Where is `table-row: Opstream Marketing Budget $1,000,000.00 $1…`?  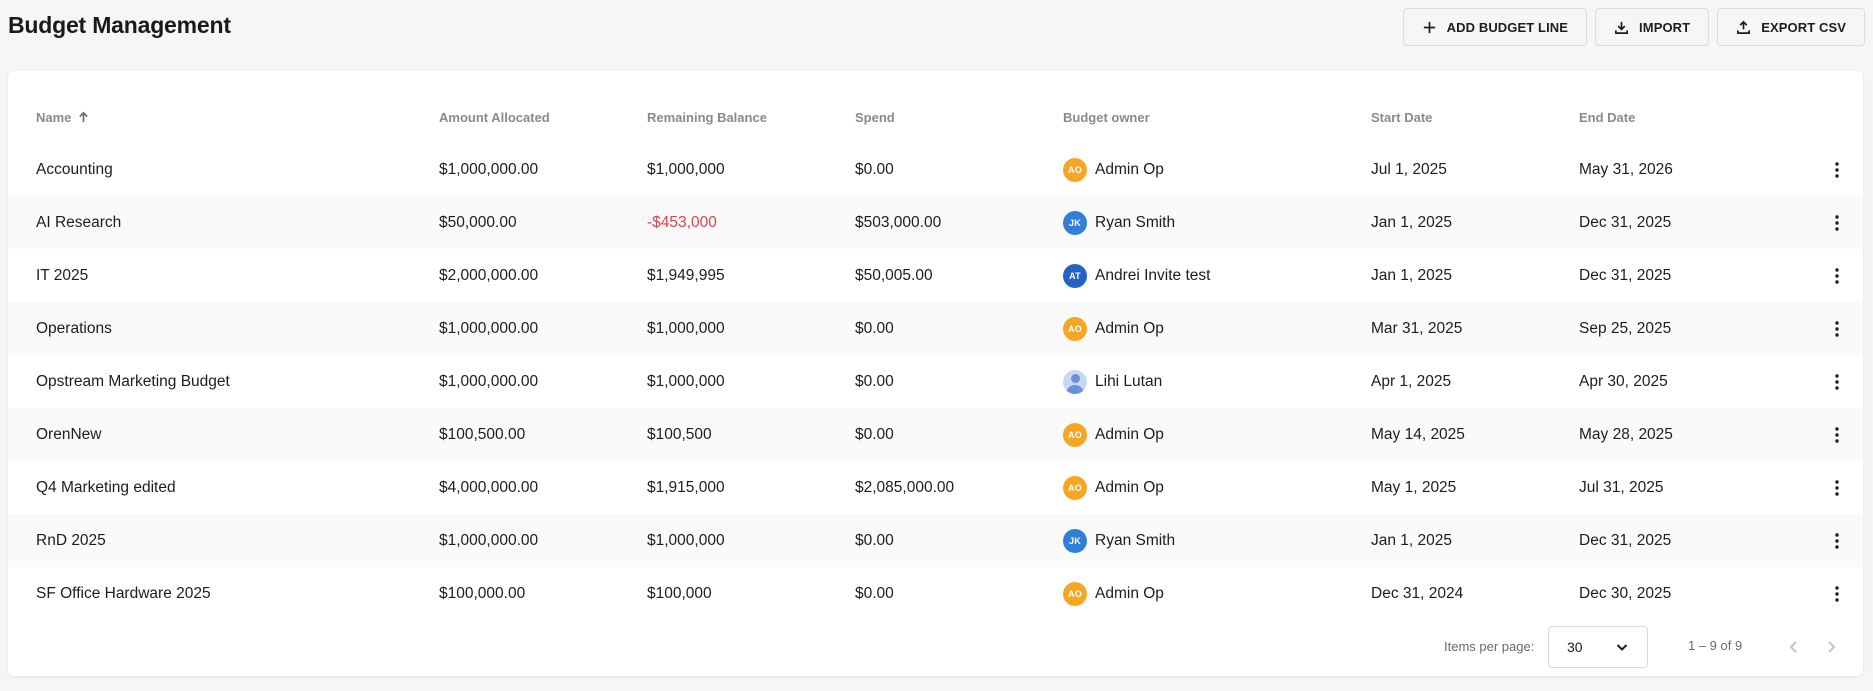 table-row: Opstream Marketing Budget $1,000,000.00 $1… is located at coordinates (935, 381).